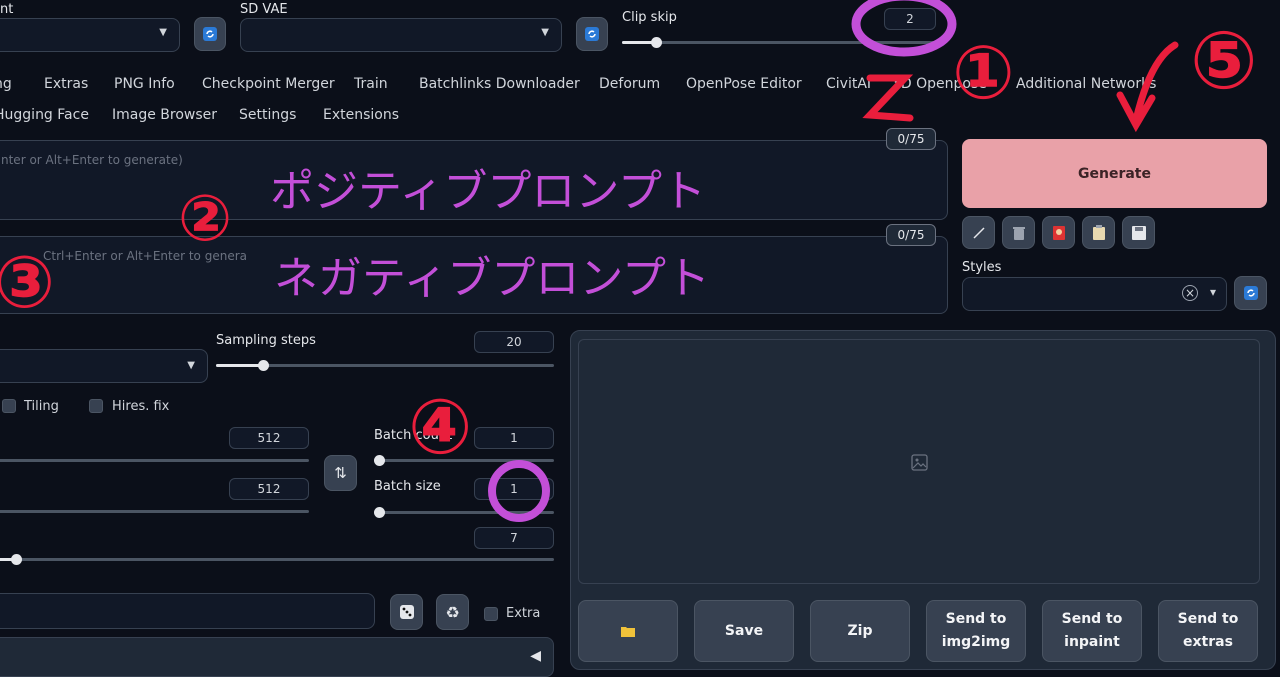 The width and height of the screenshot is (1280, 677). I want to click on red-arrow-generate, so click(1147, 87).